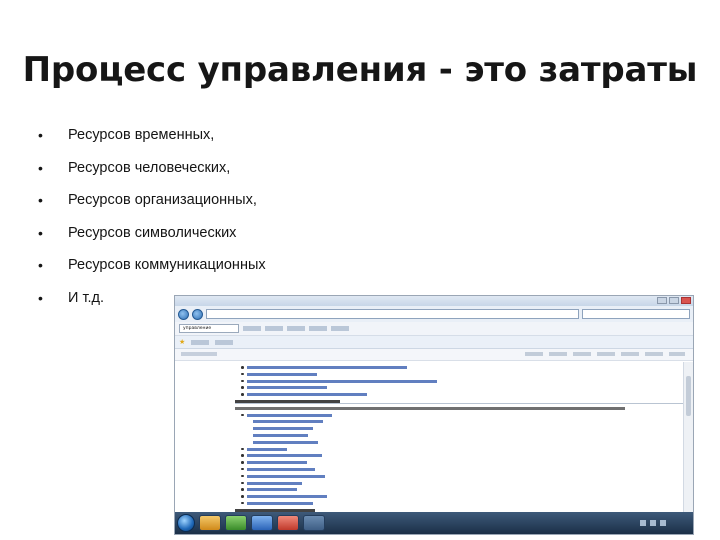 Image resolution: width=720 pixels, height=540 pixels. I want to click on forward-icon, so click(197, 314).